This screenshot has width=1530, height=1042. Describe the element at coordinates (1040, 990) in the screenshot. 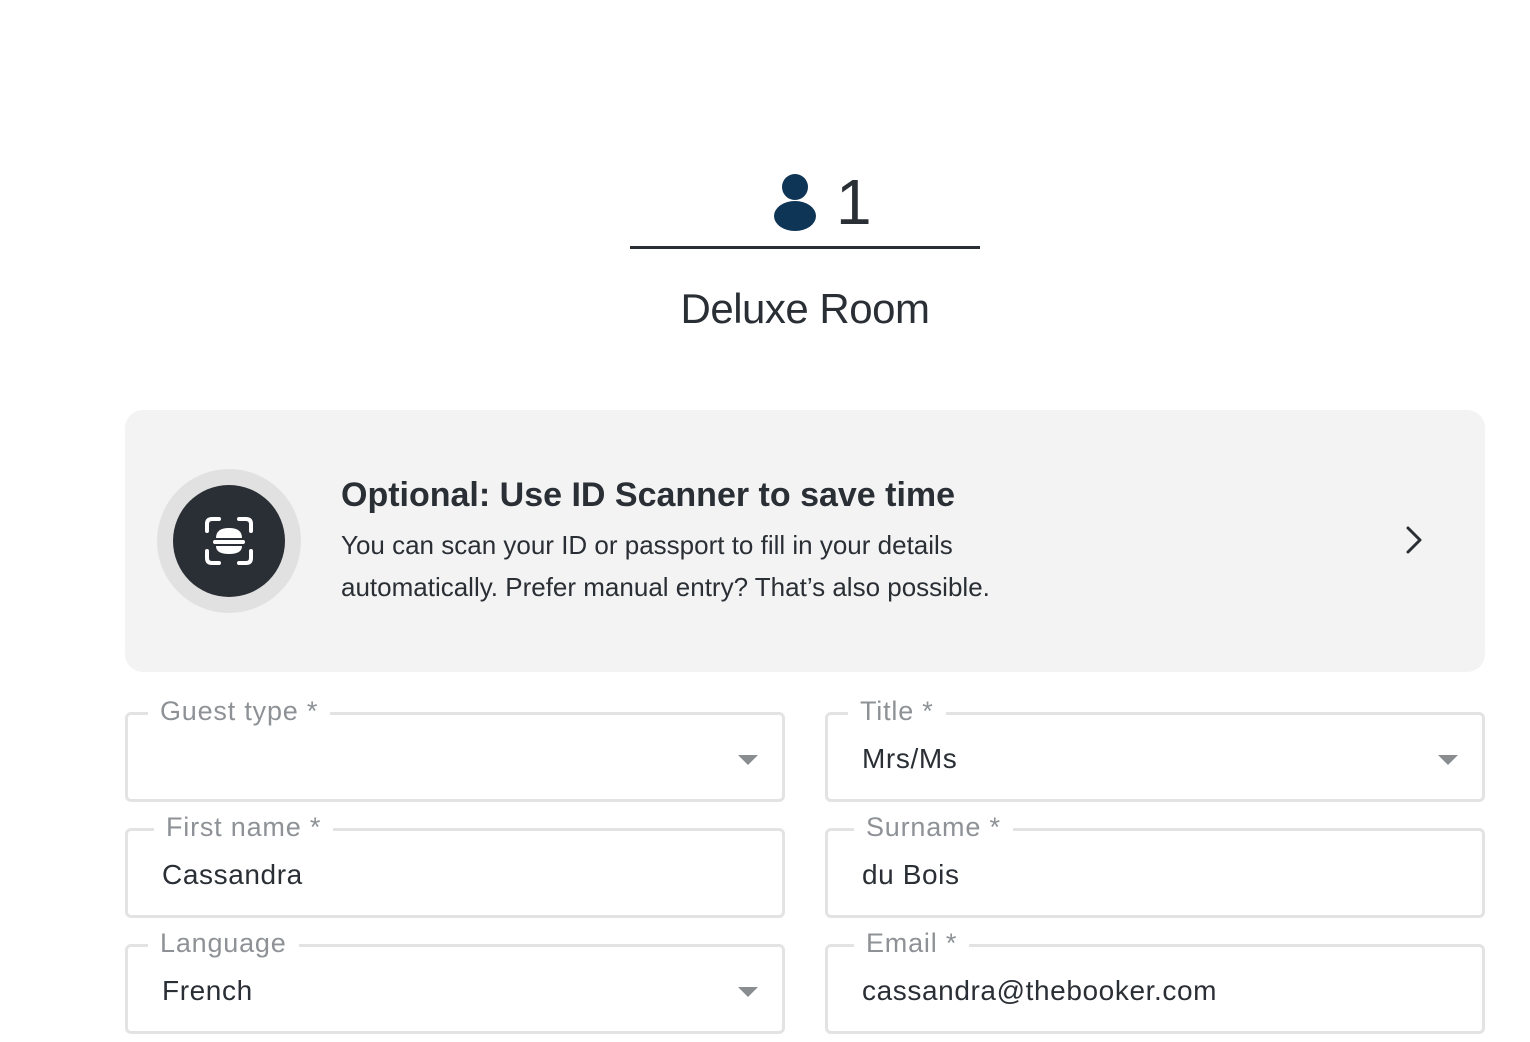

I see `email-value: cassandra@thebooker.com` at that location.